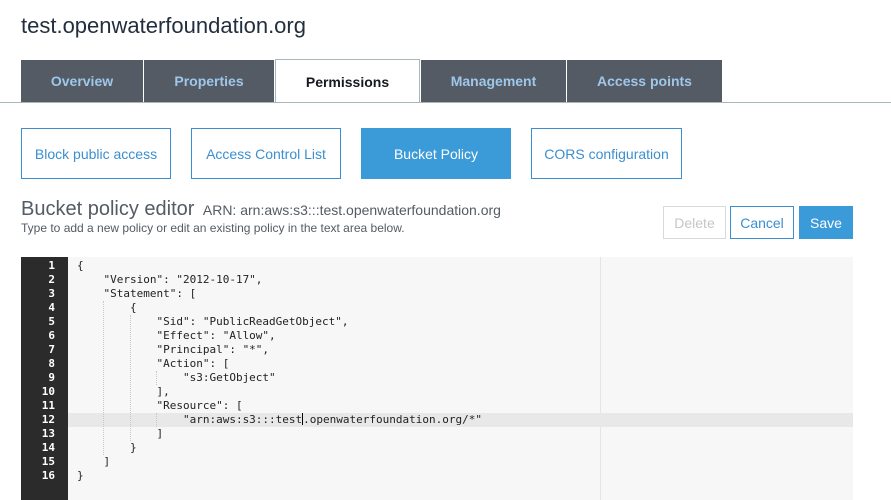 The width and height of the screenshot is (891, 500). I want to click on delete-button: Delete, so click(694, 222).